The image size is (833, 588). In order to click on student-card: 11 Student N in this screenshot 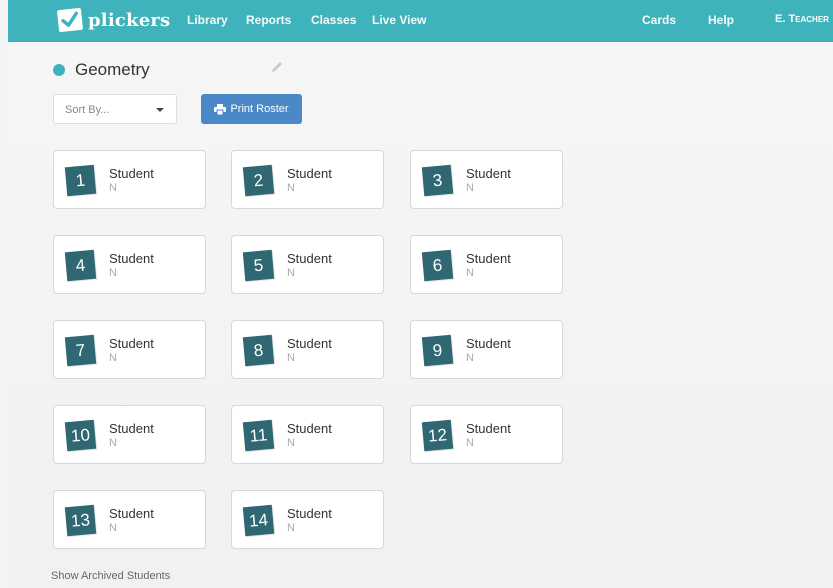, I will do `click(307, 434)`.